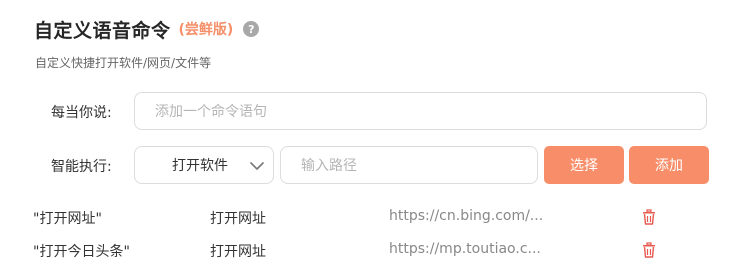 This screenshot has width=729, height=275. What do you see at coordinates (669, 165) in the screenshot?
I see `add-button: 添加` at bounding box center [669, 165].